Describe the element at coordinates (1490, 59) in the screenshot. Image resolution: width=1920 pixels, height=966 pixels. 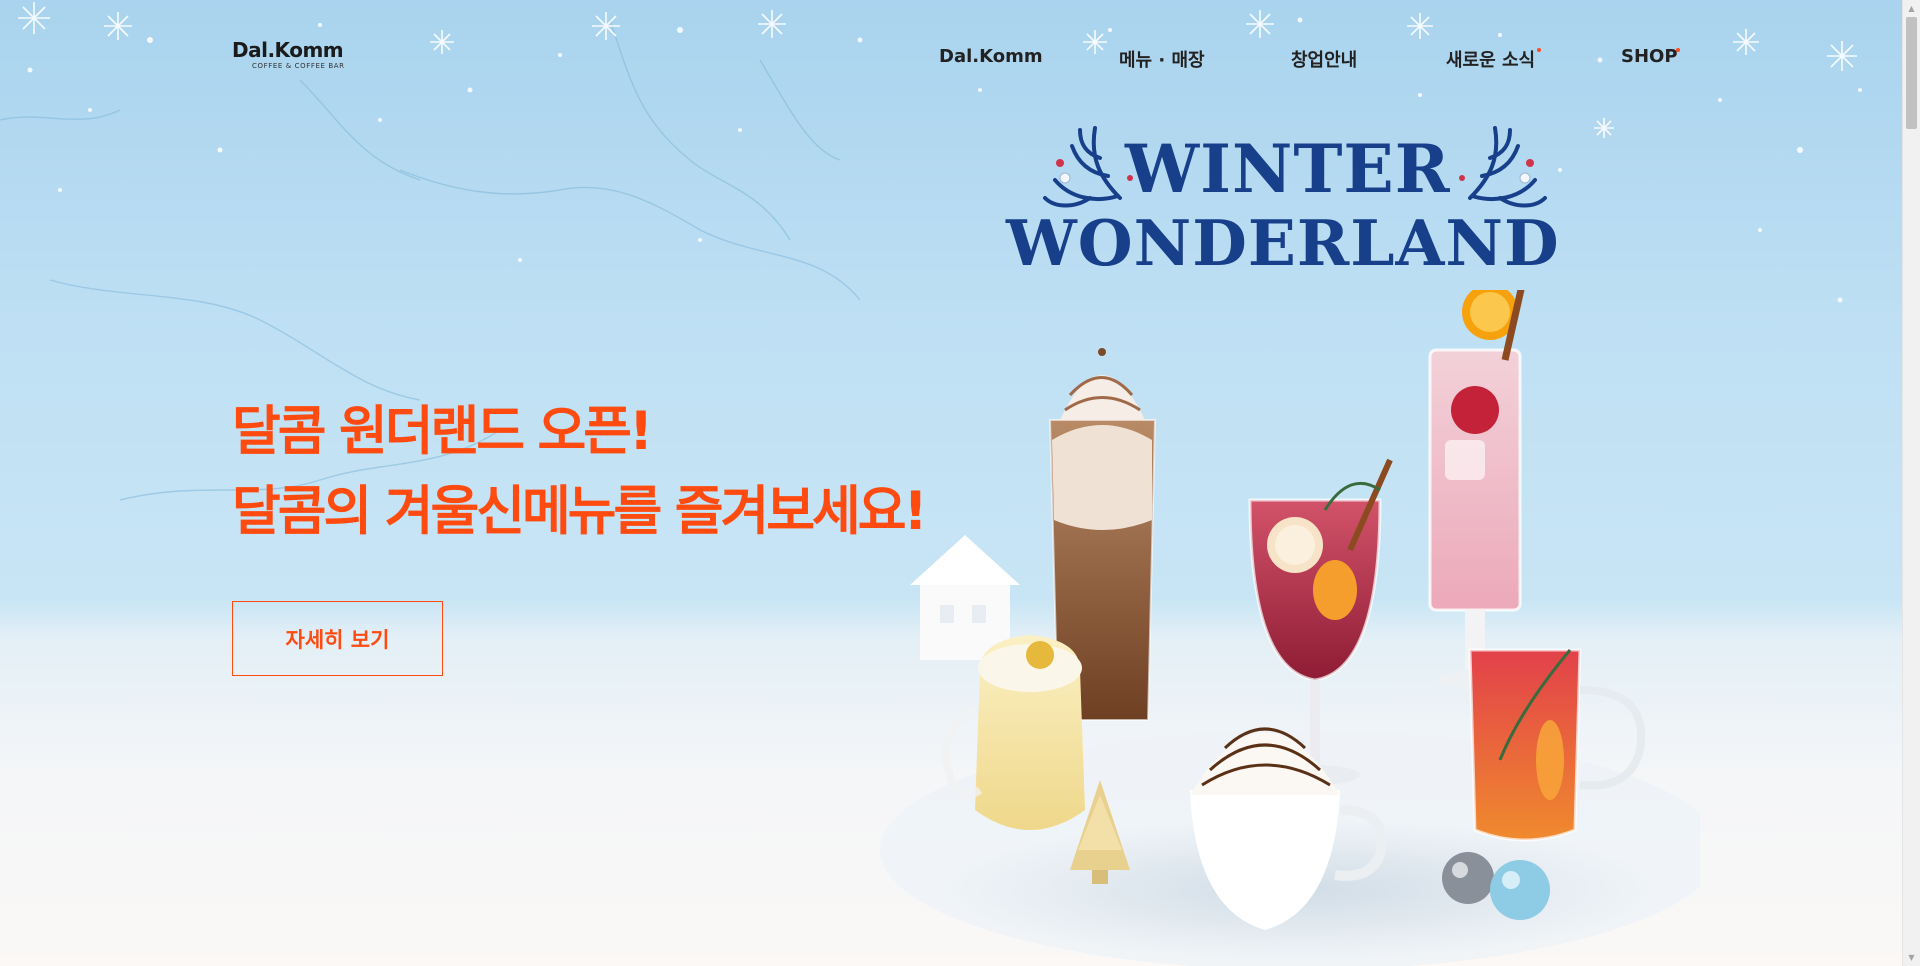
I see `nav-item-news: 새로운 소식` at that location.